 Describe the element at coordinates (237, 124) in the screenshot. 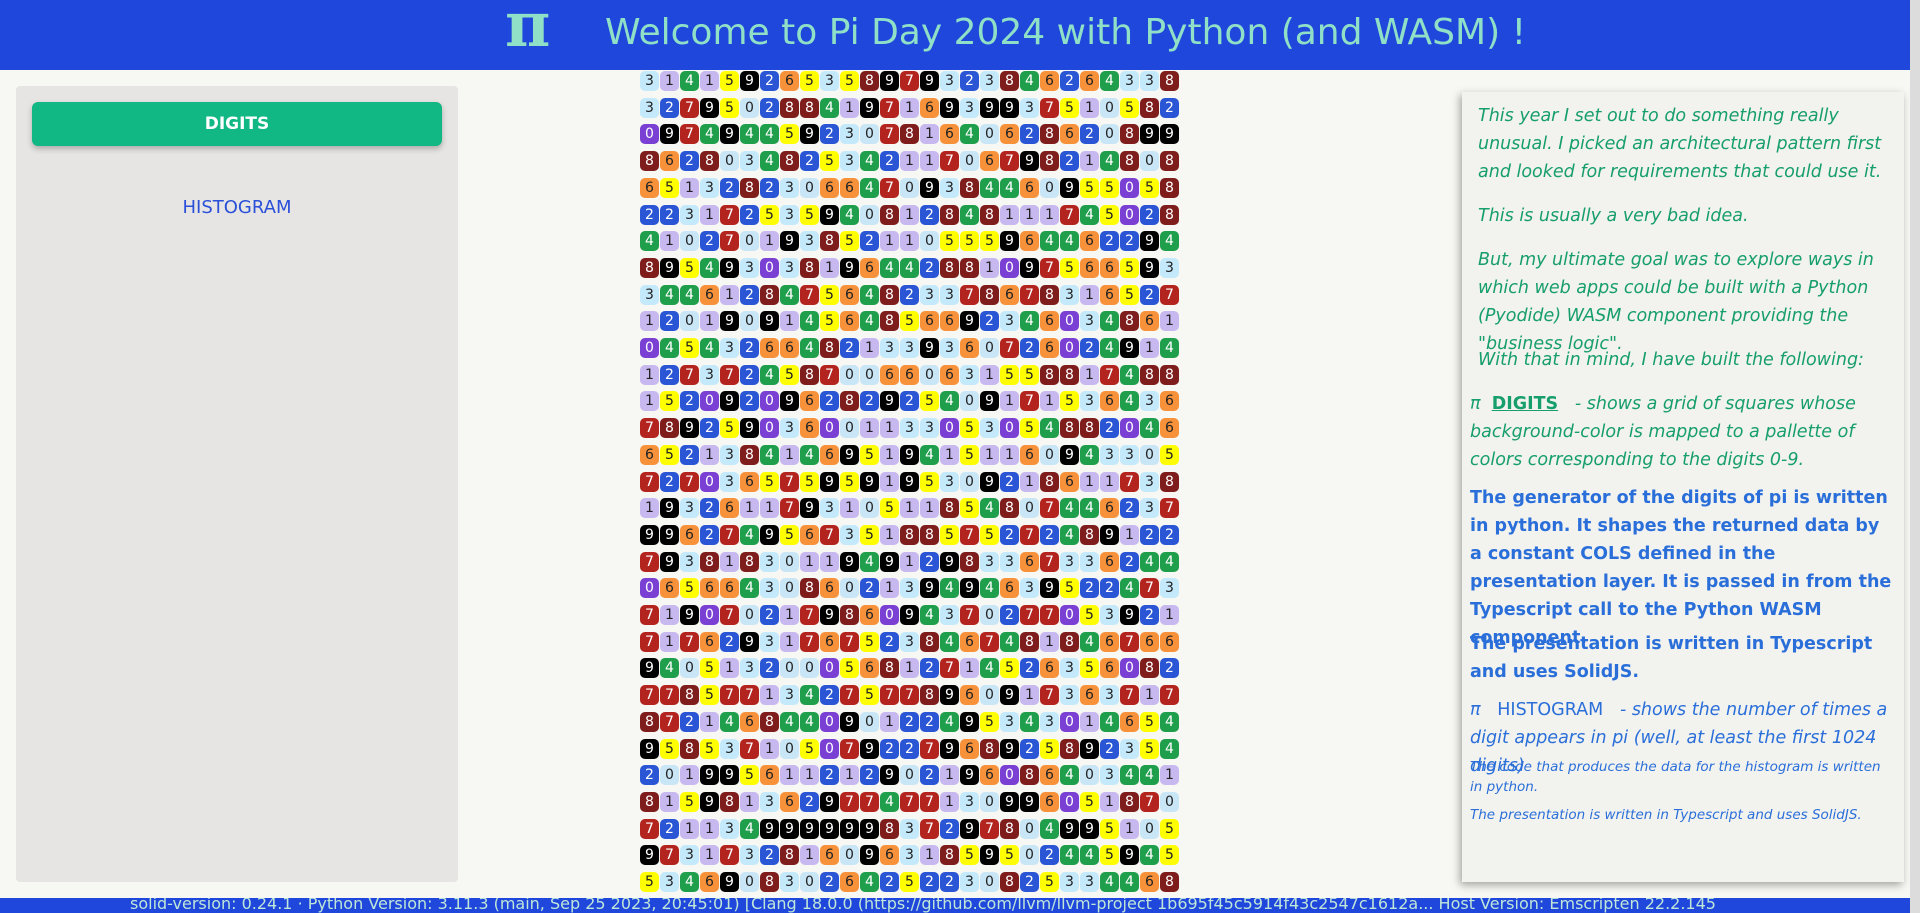

I see `digits-button: DIGITS` at that location.